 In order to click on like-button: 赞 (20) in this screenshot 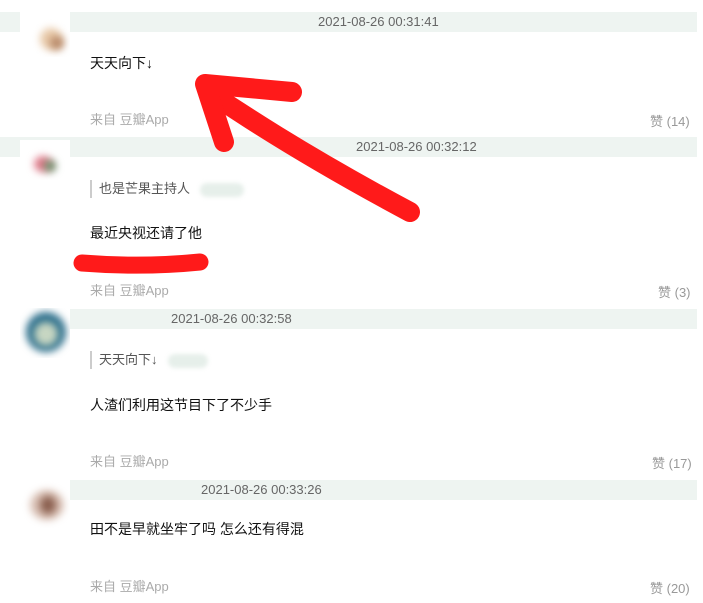, I will do `click(670, 587)`.